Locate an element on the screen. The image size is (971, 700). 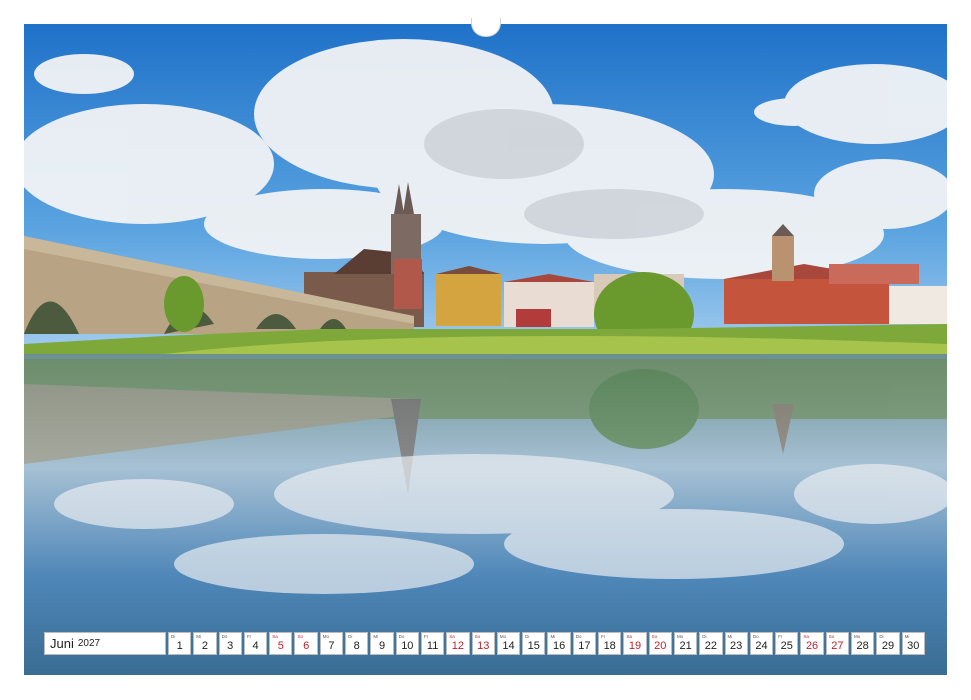
day-number: 11 is located at coordinates (432, 646).